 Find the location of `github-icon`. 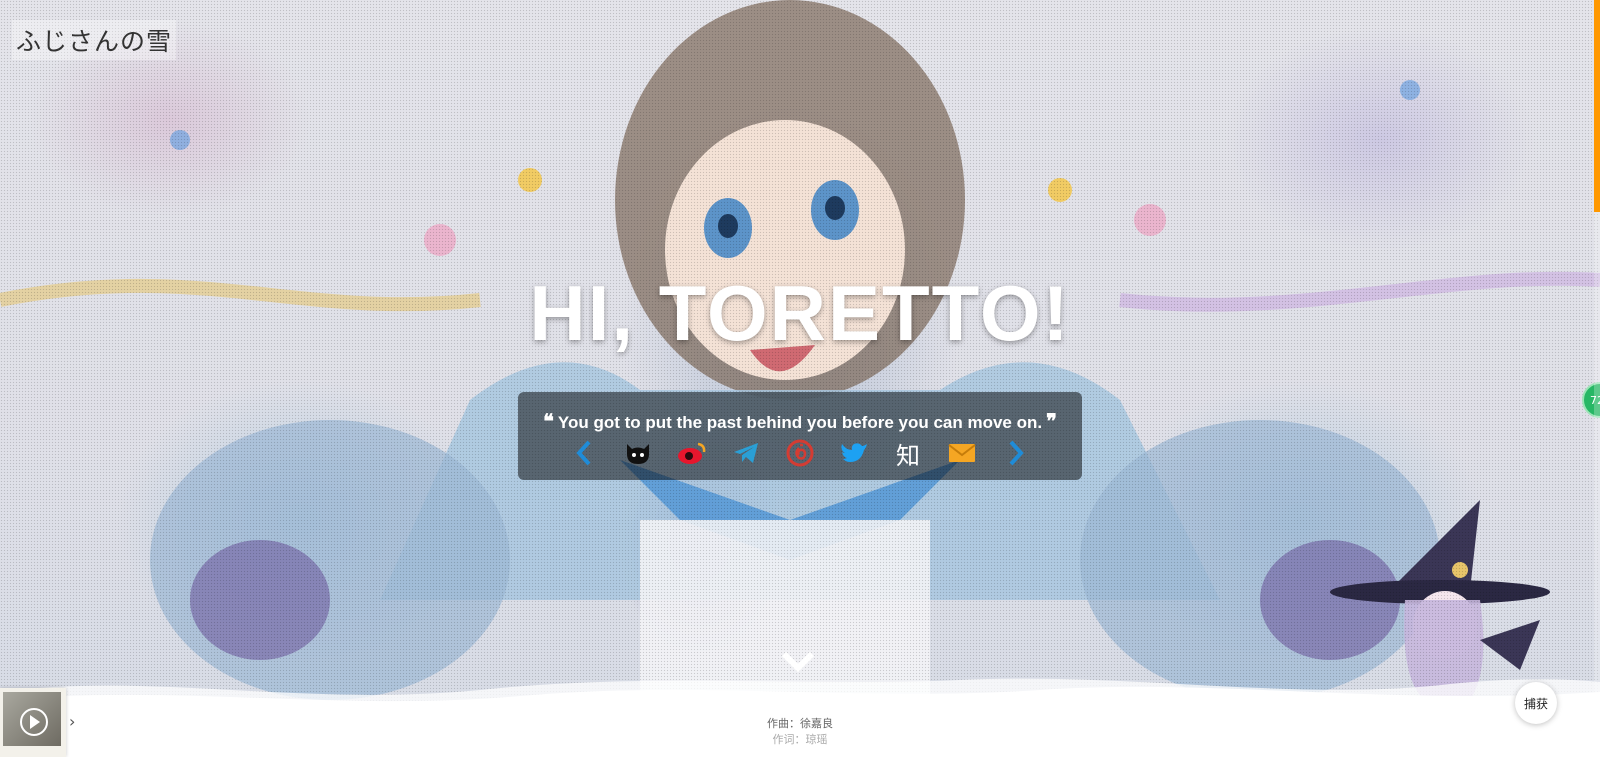

github-icon is located at coordinates (638, 453).